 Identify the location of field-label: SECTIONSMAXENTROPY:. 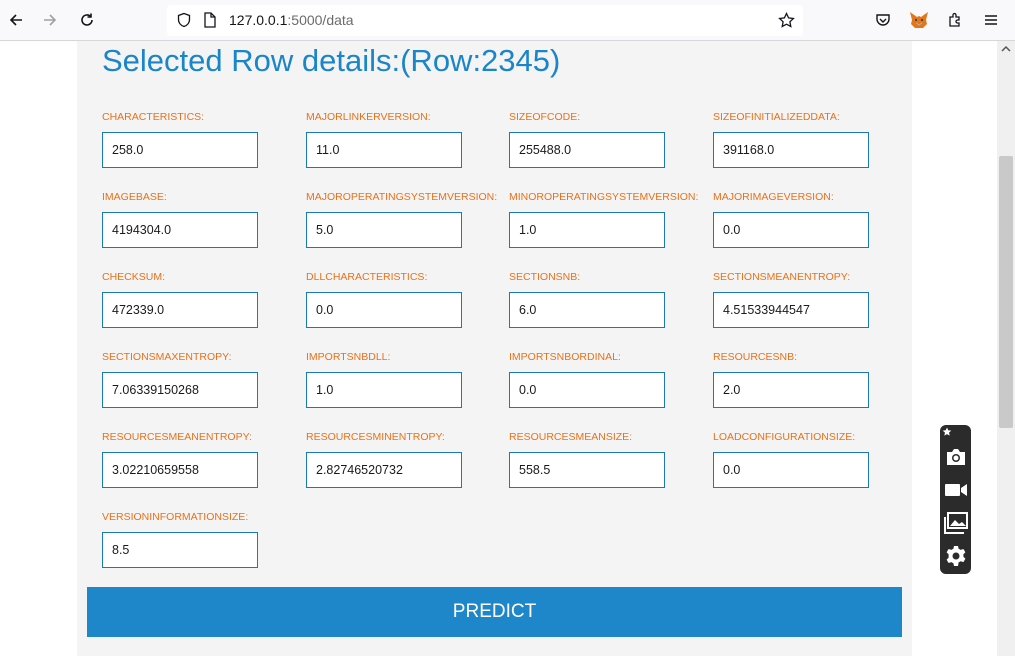
(167, 357).